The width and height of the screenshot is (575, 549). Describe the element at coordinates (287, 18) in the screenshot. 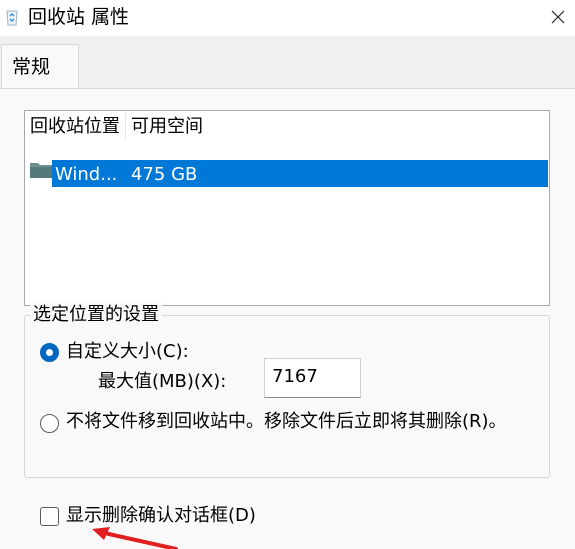

I see `title-bar: 回收站 属性` at that location.